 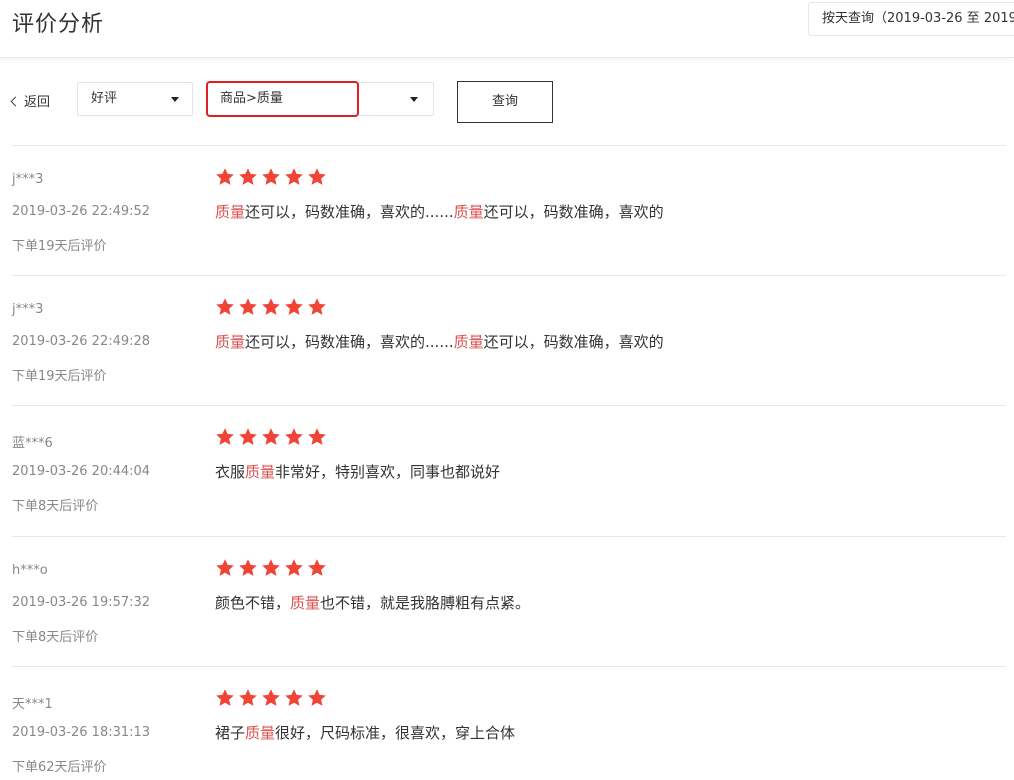 What do you see at coordinates (507, 29) in the screenshot?
I see `page-header: 评价分析 按天查询（2019-03-26 至 2019-03-26）` at bounding box center [507, 29].